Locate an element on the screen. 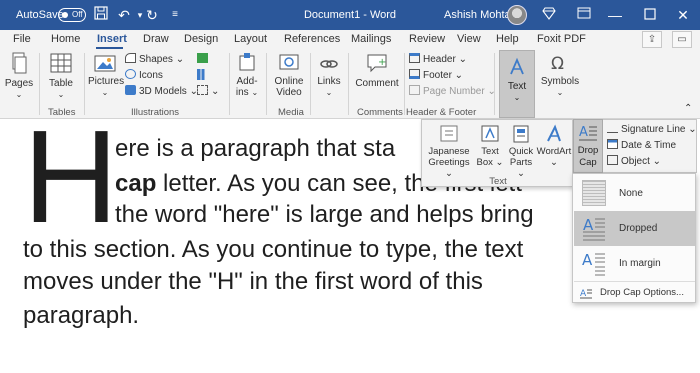 The height and width of the screenshot is (373, 700). shapes-button: Shapes ⌄ is located at coordinates (154, 59).